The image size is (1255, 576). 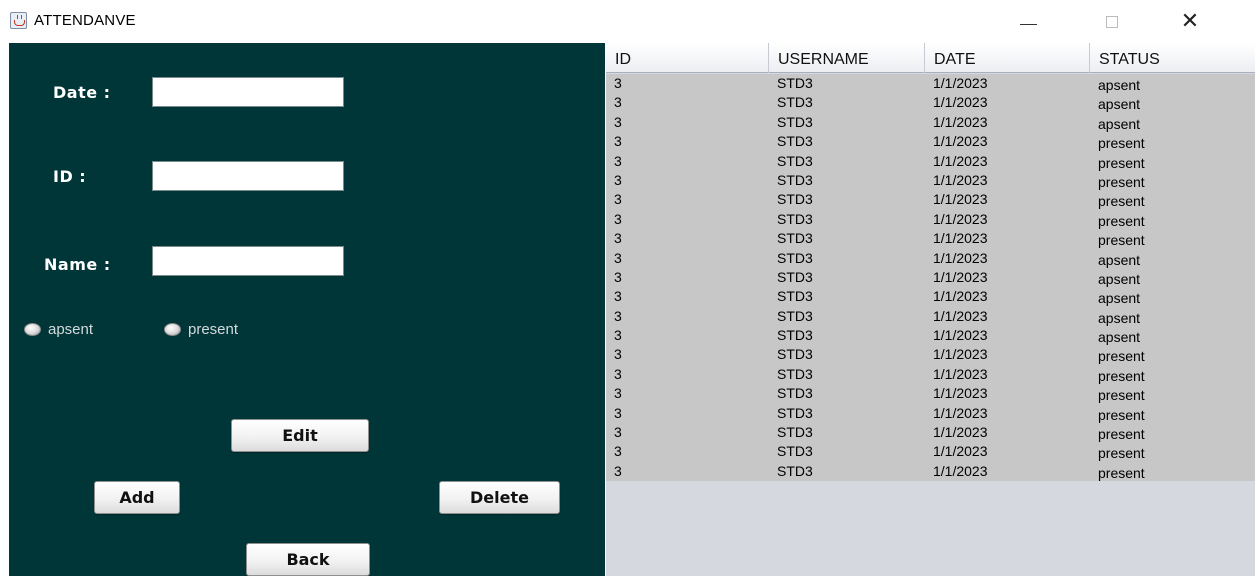 I want to click on close-button: ✕, so click(x=1190, y=21).